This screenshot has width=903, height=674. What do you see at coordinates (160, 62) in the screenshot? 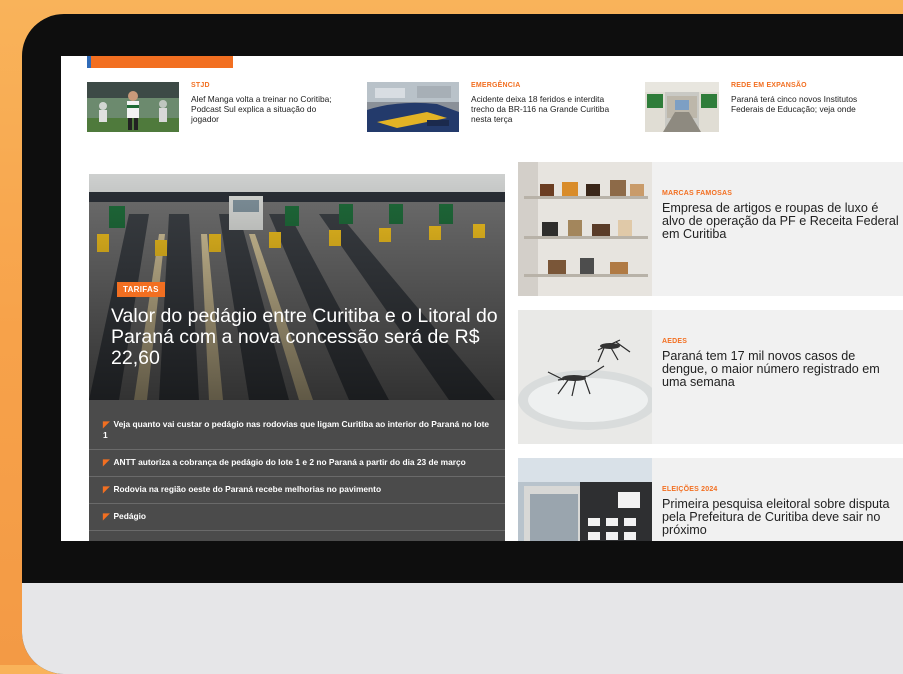
I see `section-tab` at bounding box center [160, 62].